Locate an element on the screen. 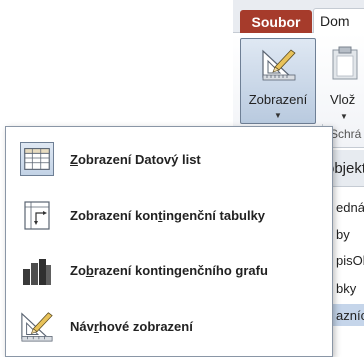  menu-item-pivot-chart-view: Zobrazení kontingenčního grafu is located at coordinates (169, 270).